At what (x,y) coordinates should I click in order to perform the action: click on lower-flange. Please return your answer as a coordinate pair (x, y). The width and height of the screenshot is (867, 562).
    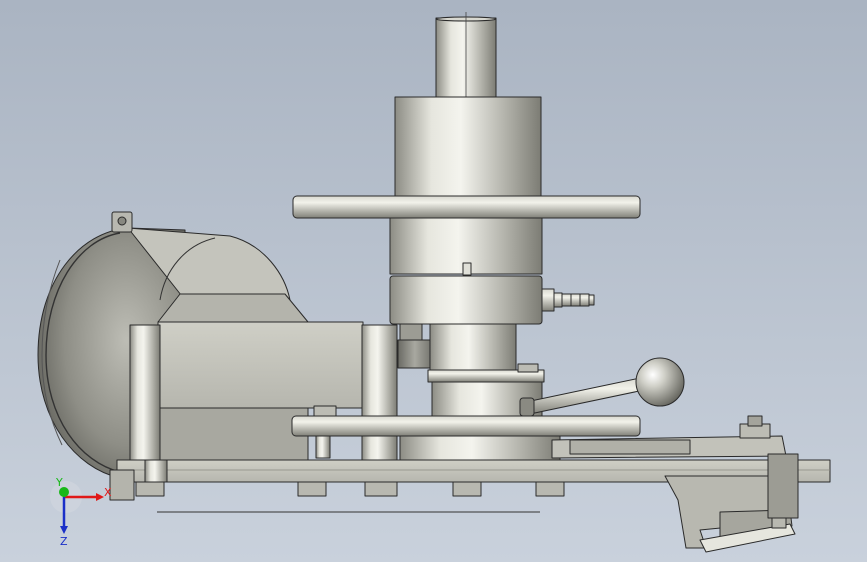
    Looking at the image, I should click on (466, 426).